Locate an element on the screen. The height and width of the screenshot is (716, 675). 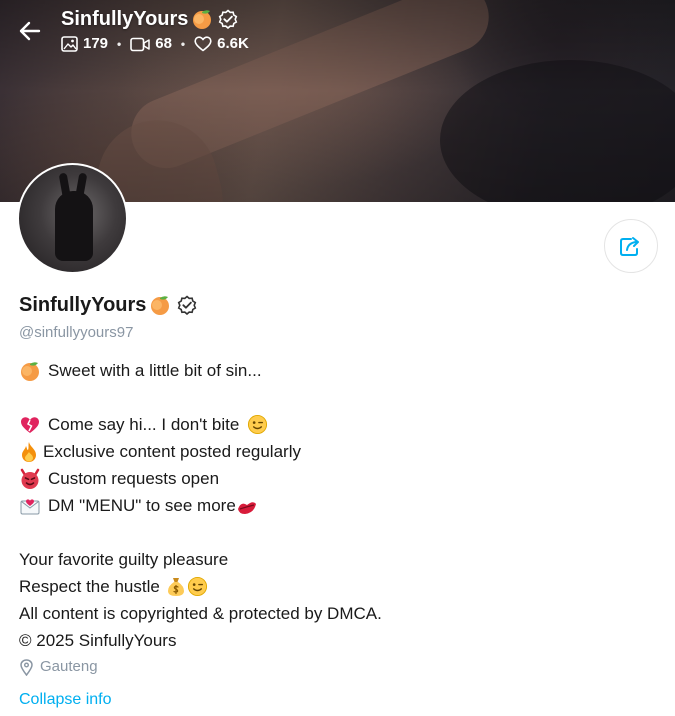
profile-name-row: SinfullyYours is located at coordinates (108, 305).